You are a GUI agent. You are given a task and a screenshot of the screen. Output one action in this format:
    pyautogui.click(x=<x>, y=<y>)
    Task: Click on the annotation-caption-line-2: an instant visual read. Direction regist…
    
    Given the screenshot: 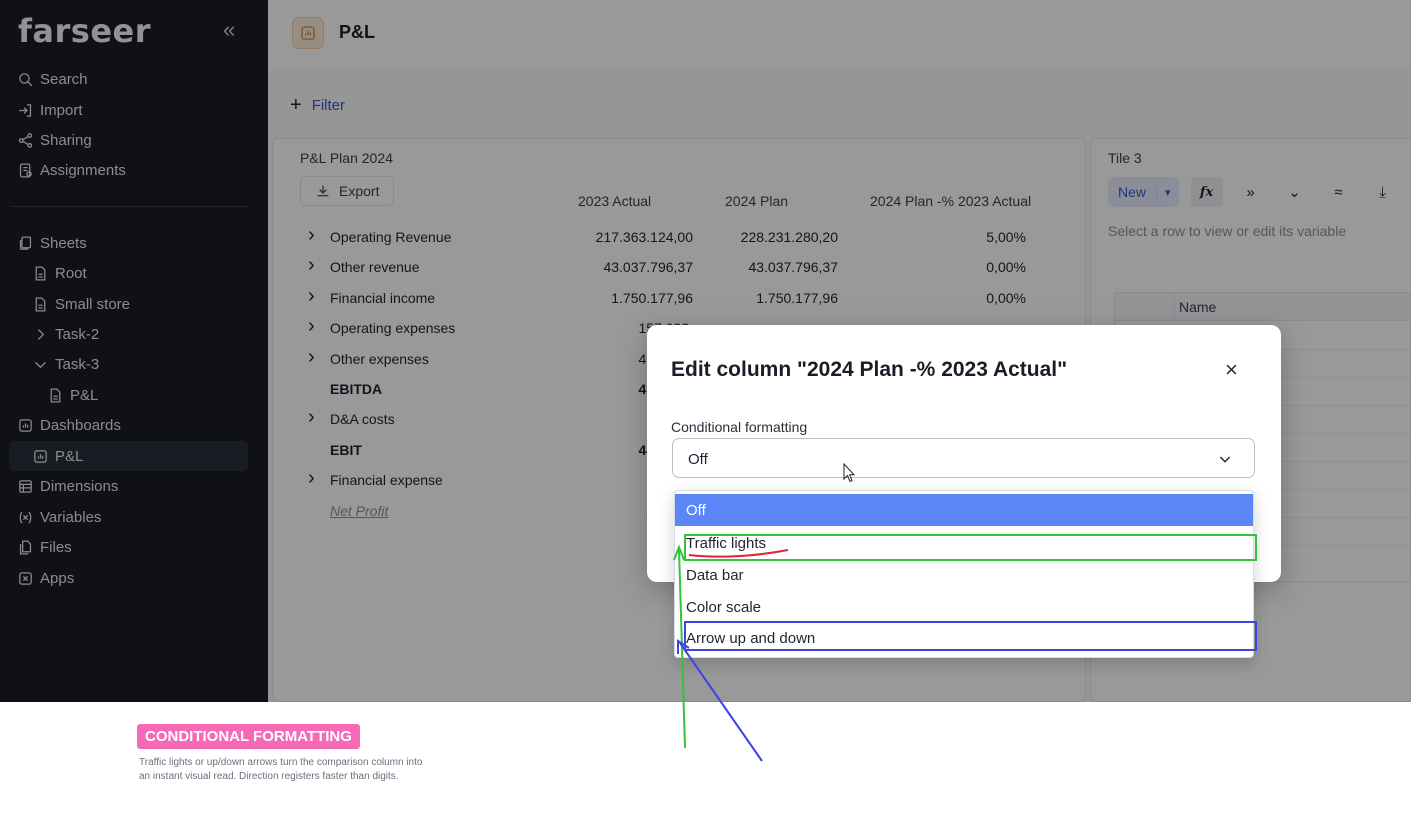 What is the action you would take?
    pyautogui.click(x=269, y=776)
    